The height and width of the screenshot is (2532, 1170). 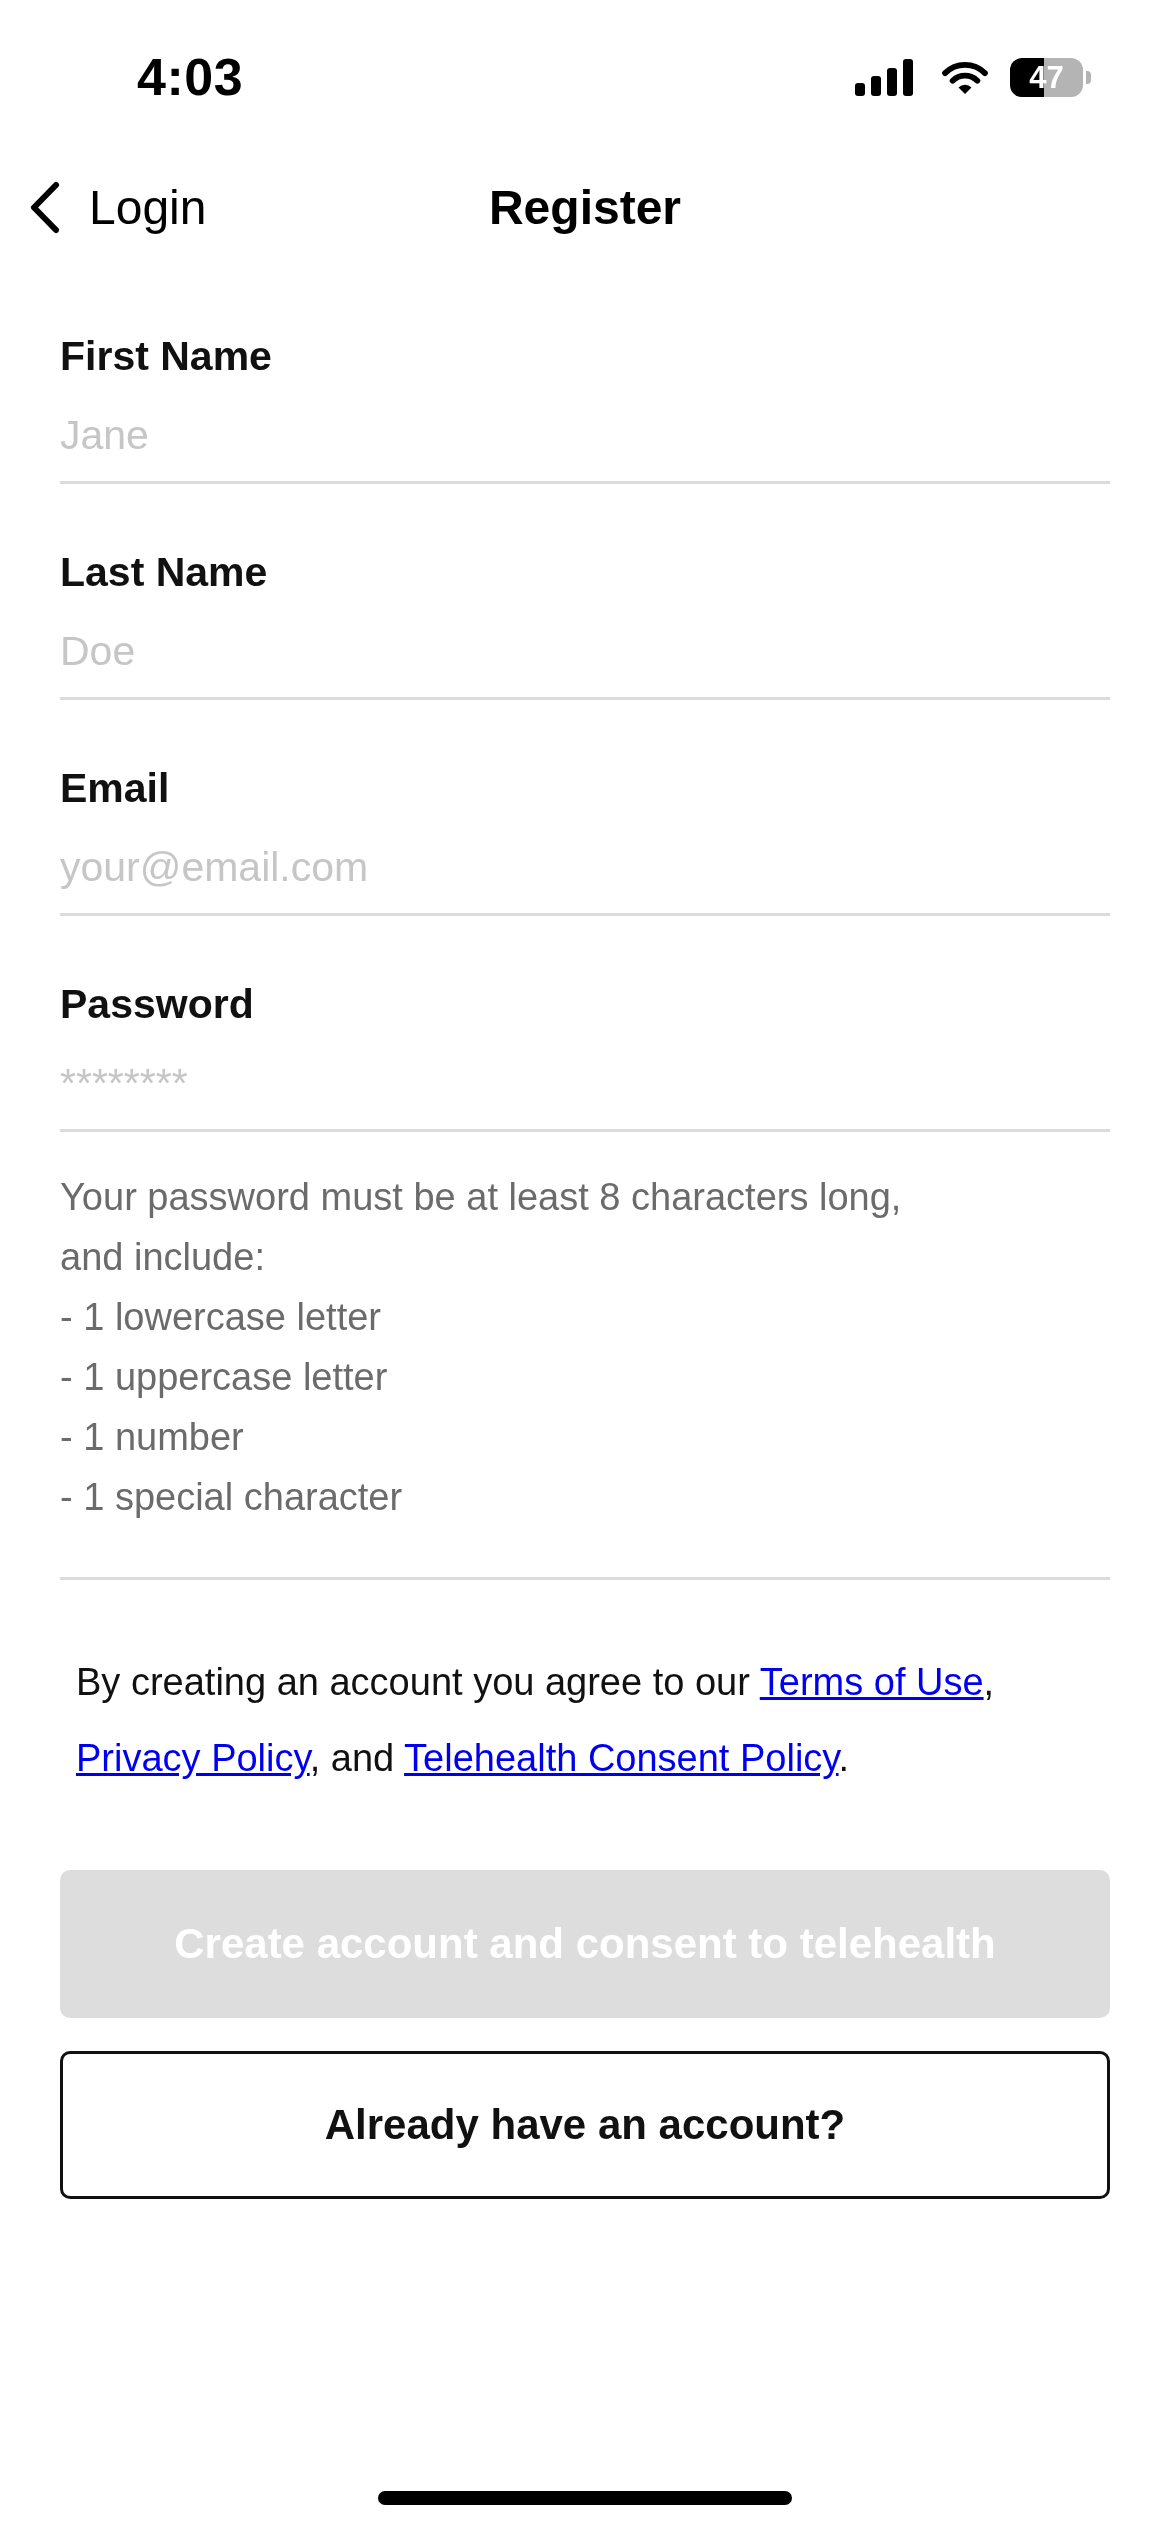 What do you see at coordinates (871, 1682) in the screenshot?
I see `consent-link: Terms of Use` at bounding box center [871, 1682].